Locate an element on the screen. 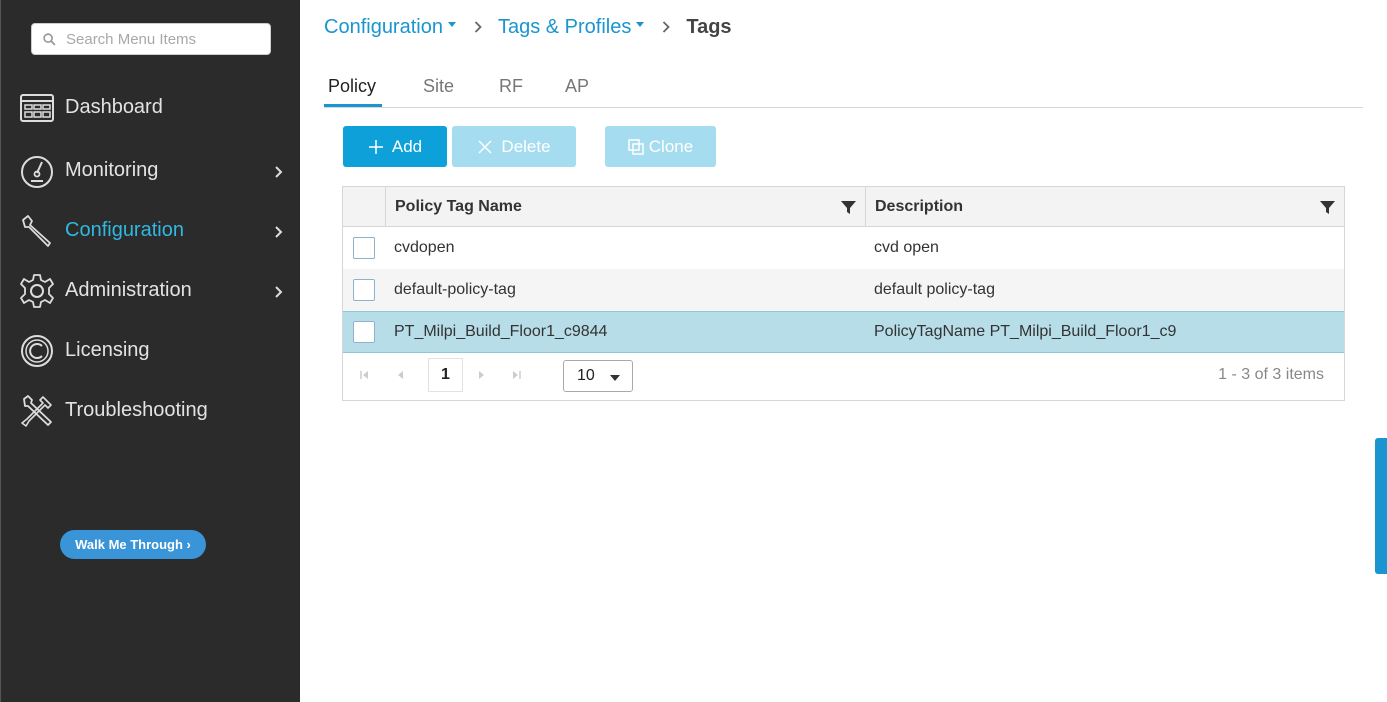  cell-description: cvd open is located at coordinates (906, 247).